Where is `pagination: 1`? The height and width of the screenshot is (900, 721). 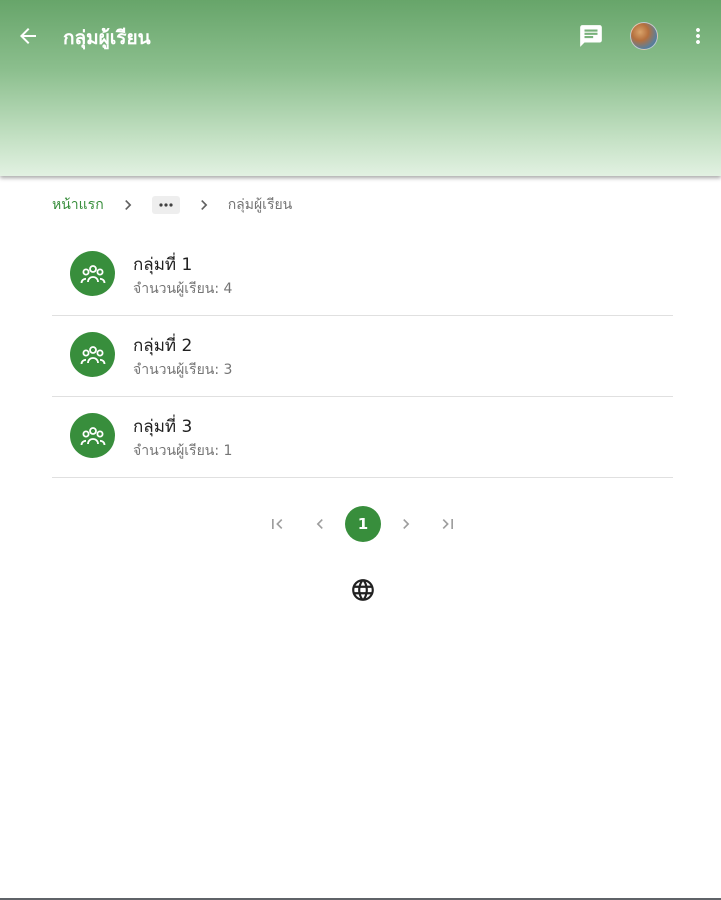
pagination: 1 is located at coordinates (360, 524).